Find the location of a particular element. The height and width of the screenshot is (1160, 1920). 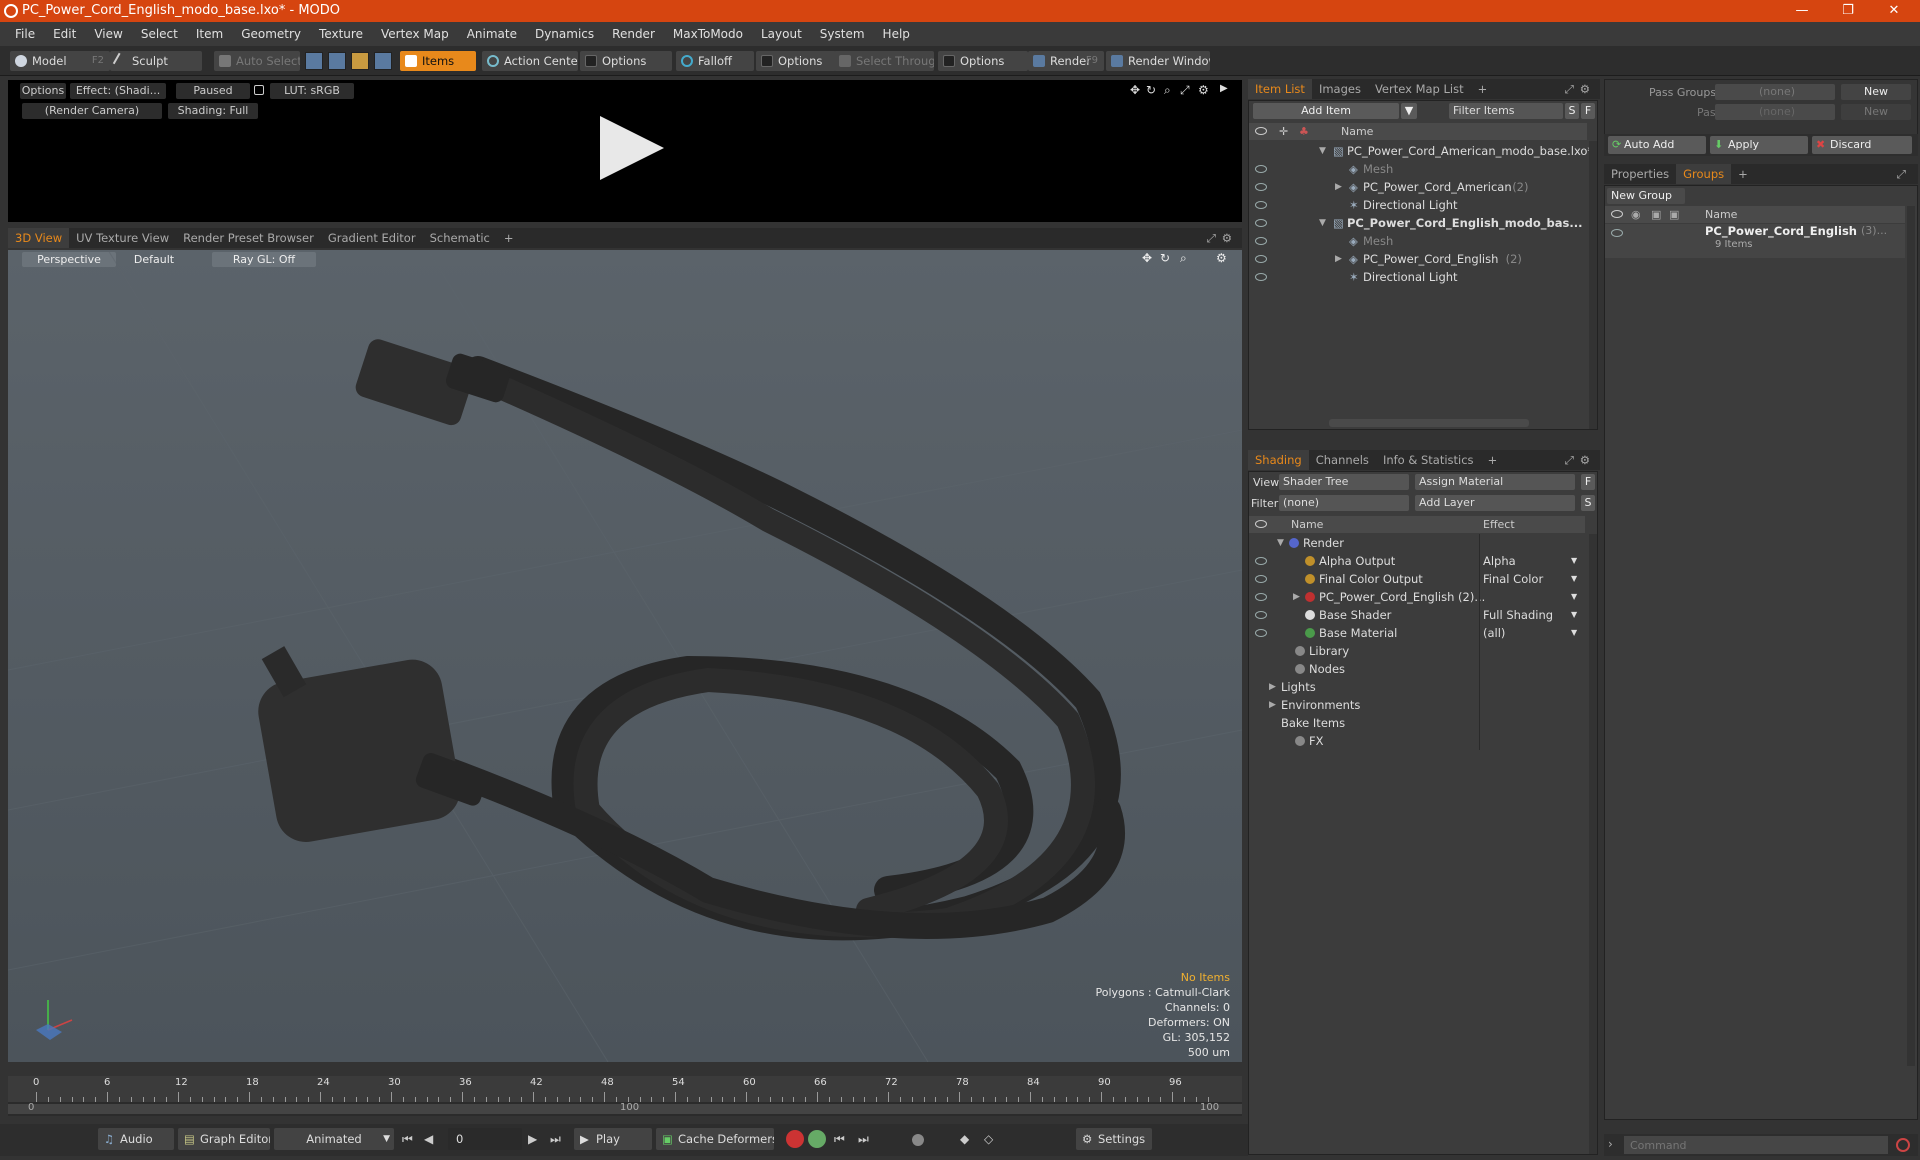

prev-key-icon: ⏮ is located at coordinates (839, 1139).